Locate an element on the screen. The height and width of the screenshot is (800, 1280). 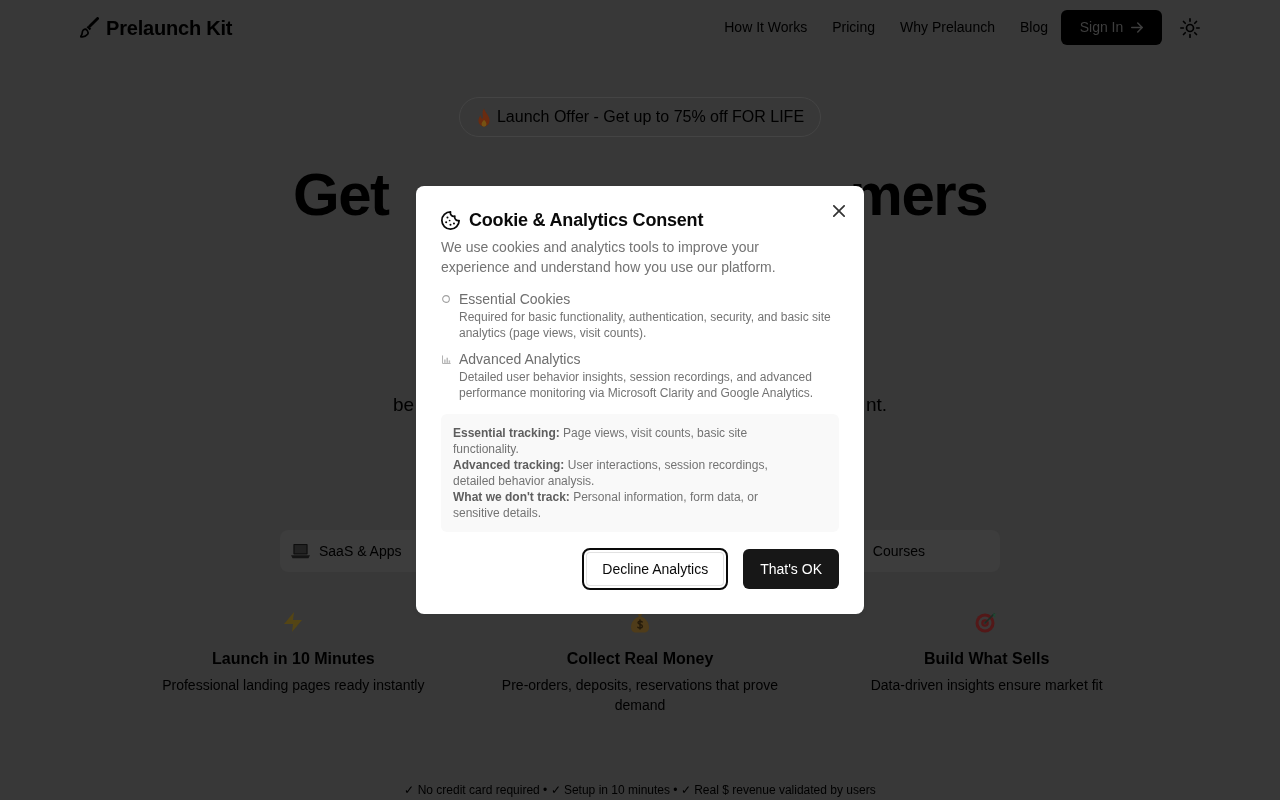
dialog-title: Cookie & Analytics Consent is located at coordinates (586, 220).